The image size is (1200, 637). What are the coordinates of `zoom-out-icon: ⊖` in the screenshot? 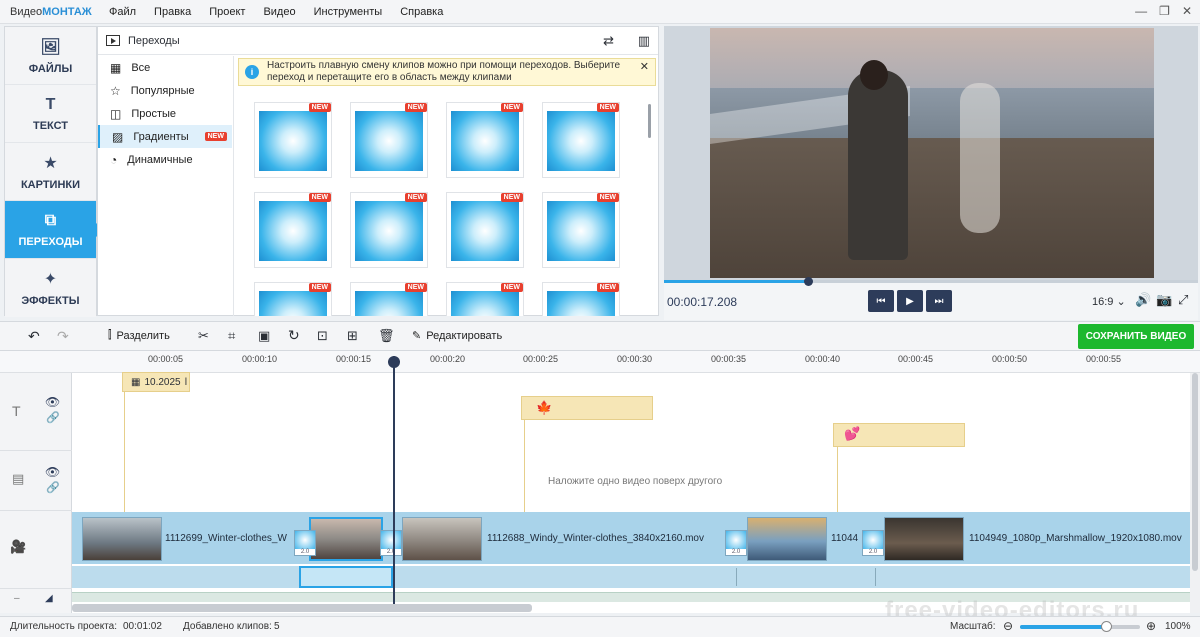 It's located at (1008, 626).